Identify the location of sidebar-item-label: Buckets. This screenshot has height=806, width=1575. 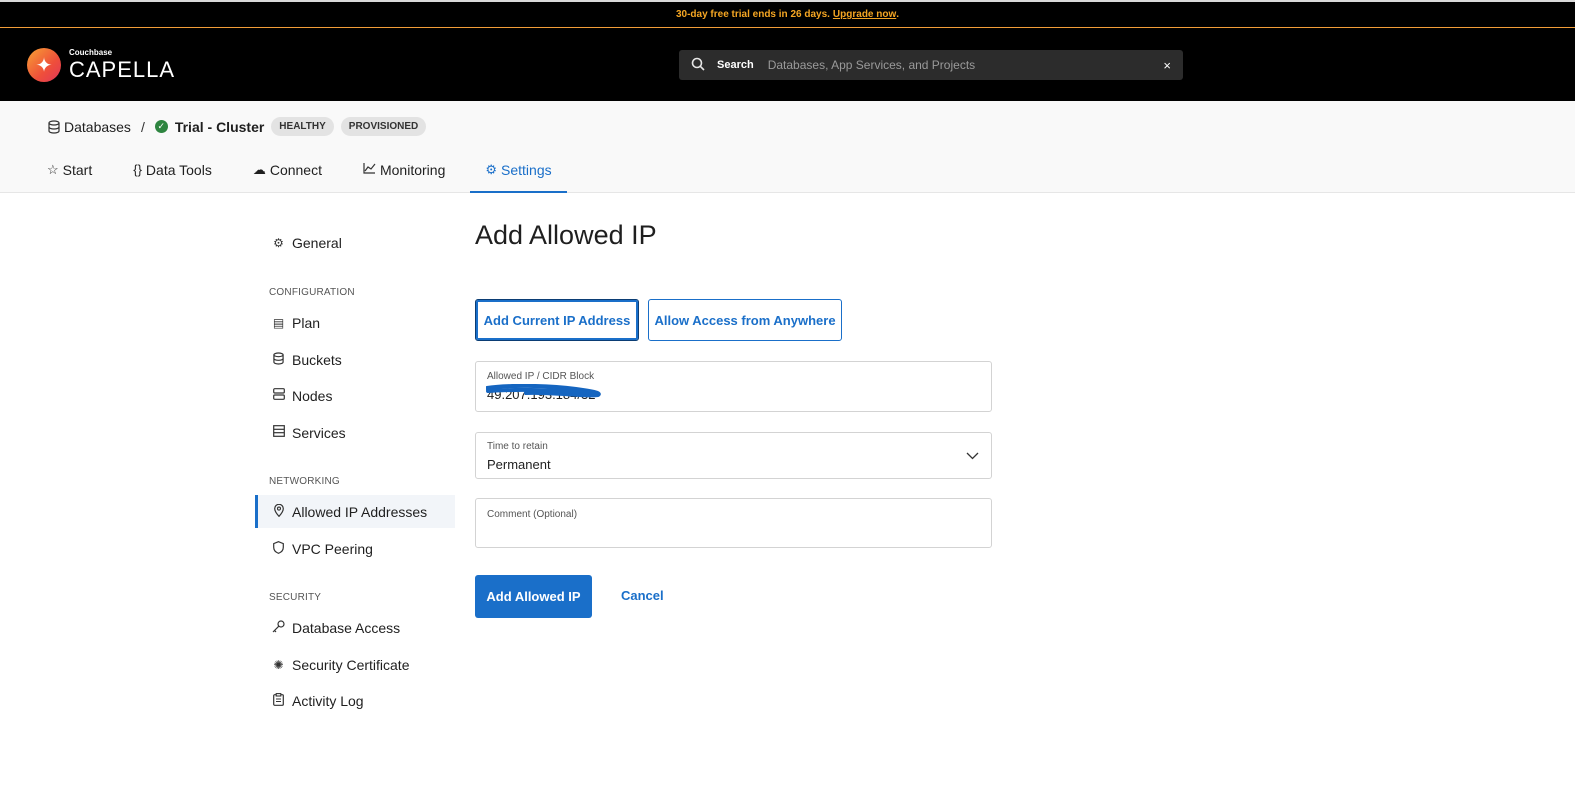
(317, 359).